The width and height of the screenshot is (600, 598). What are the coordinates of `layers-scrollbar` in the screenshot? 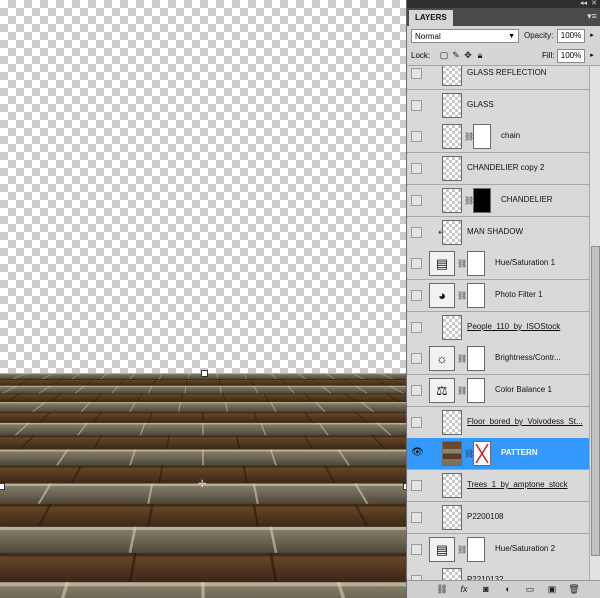 It's located at (594, 323).